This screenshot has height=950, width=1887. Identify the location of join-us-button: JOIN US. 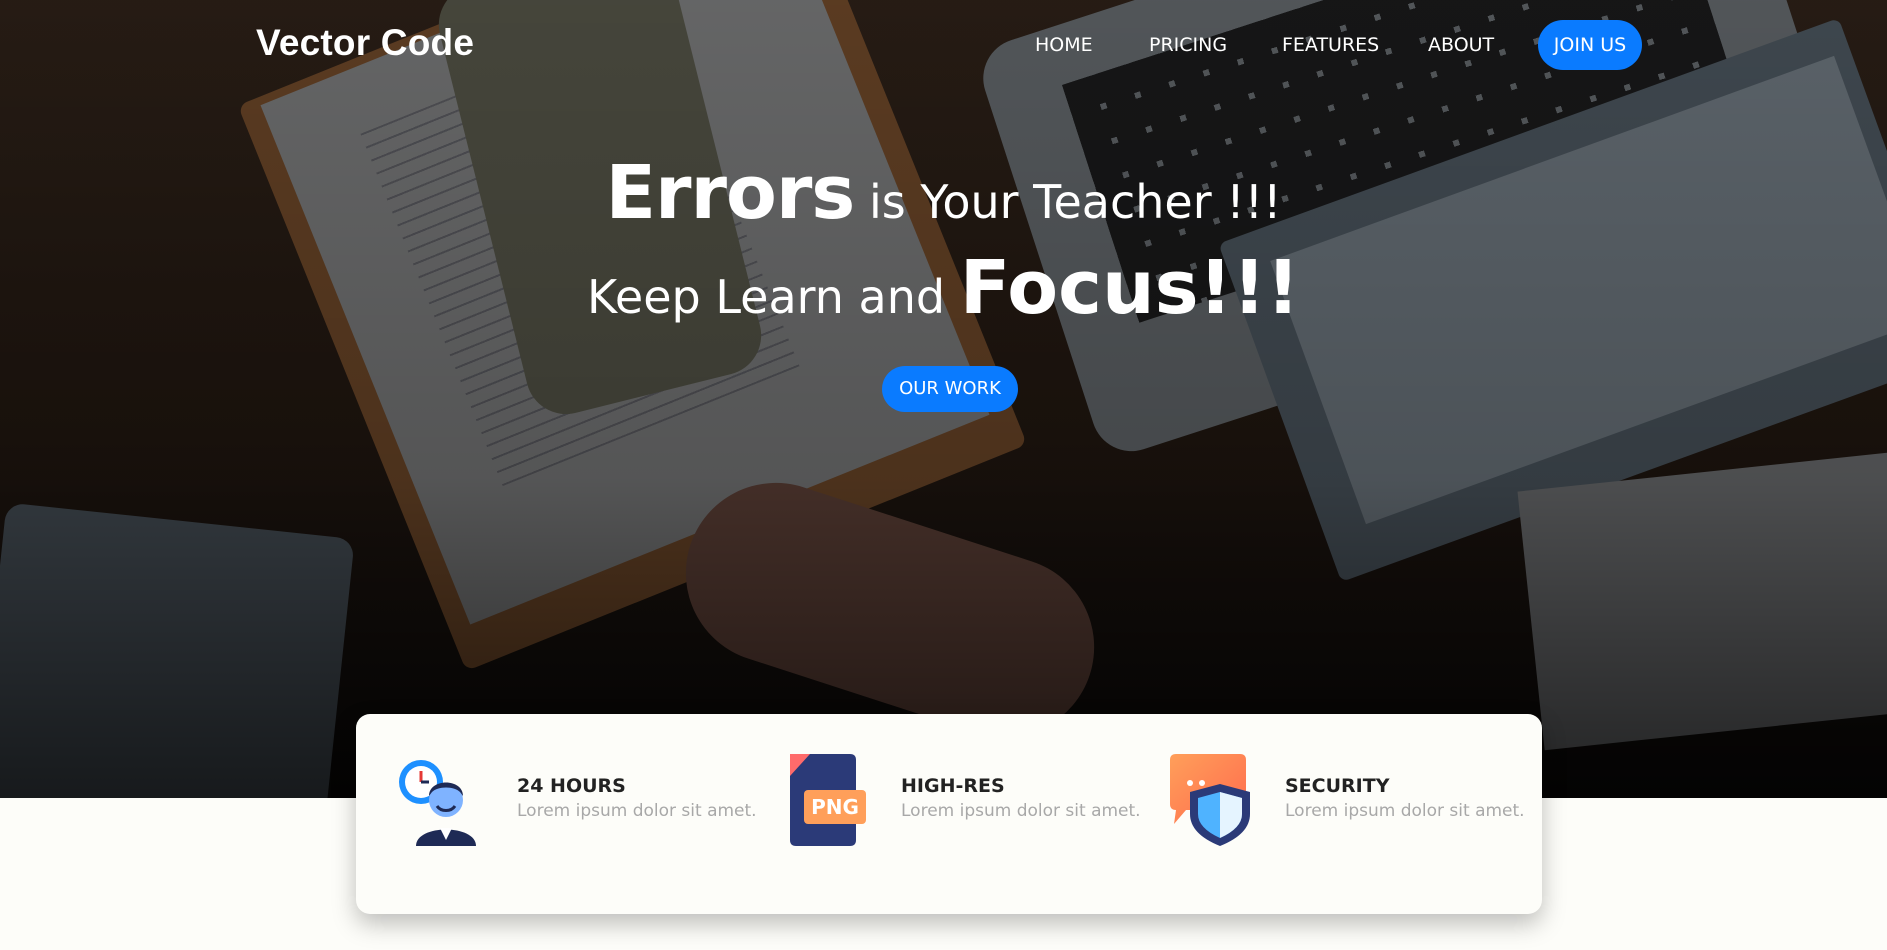
(1590, 45).